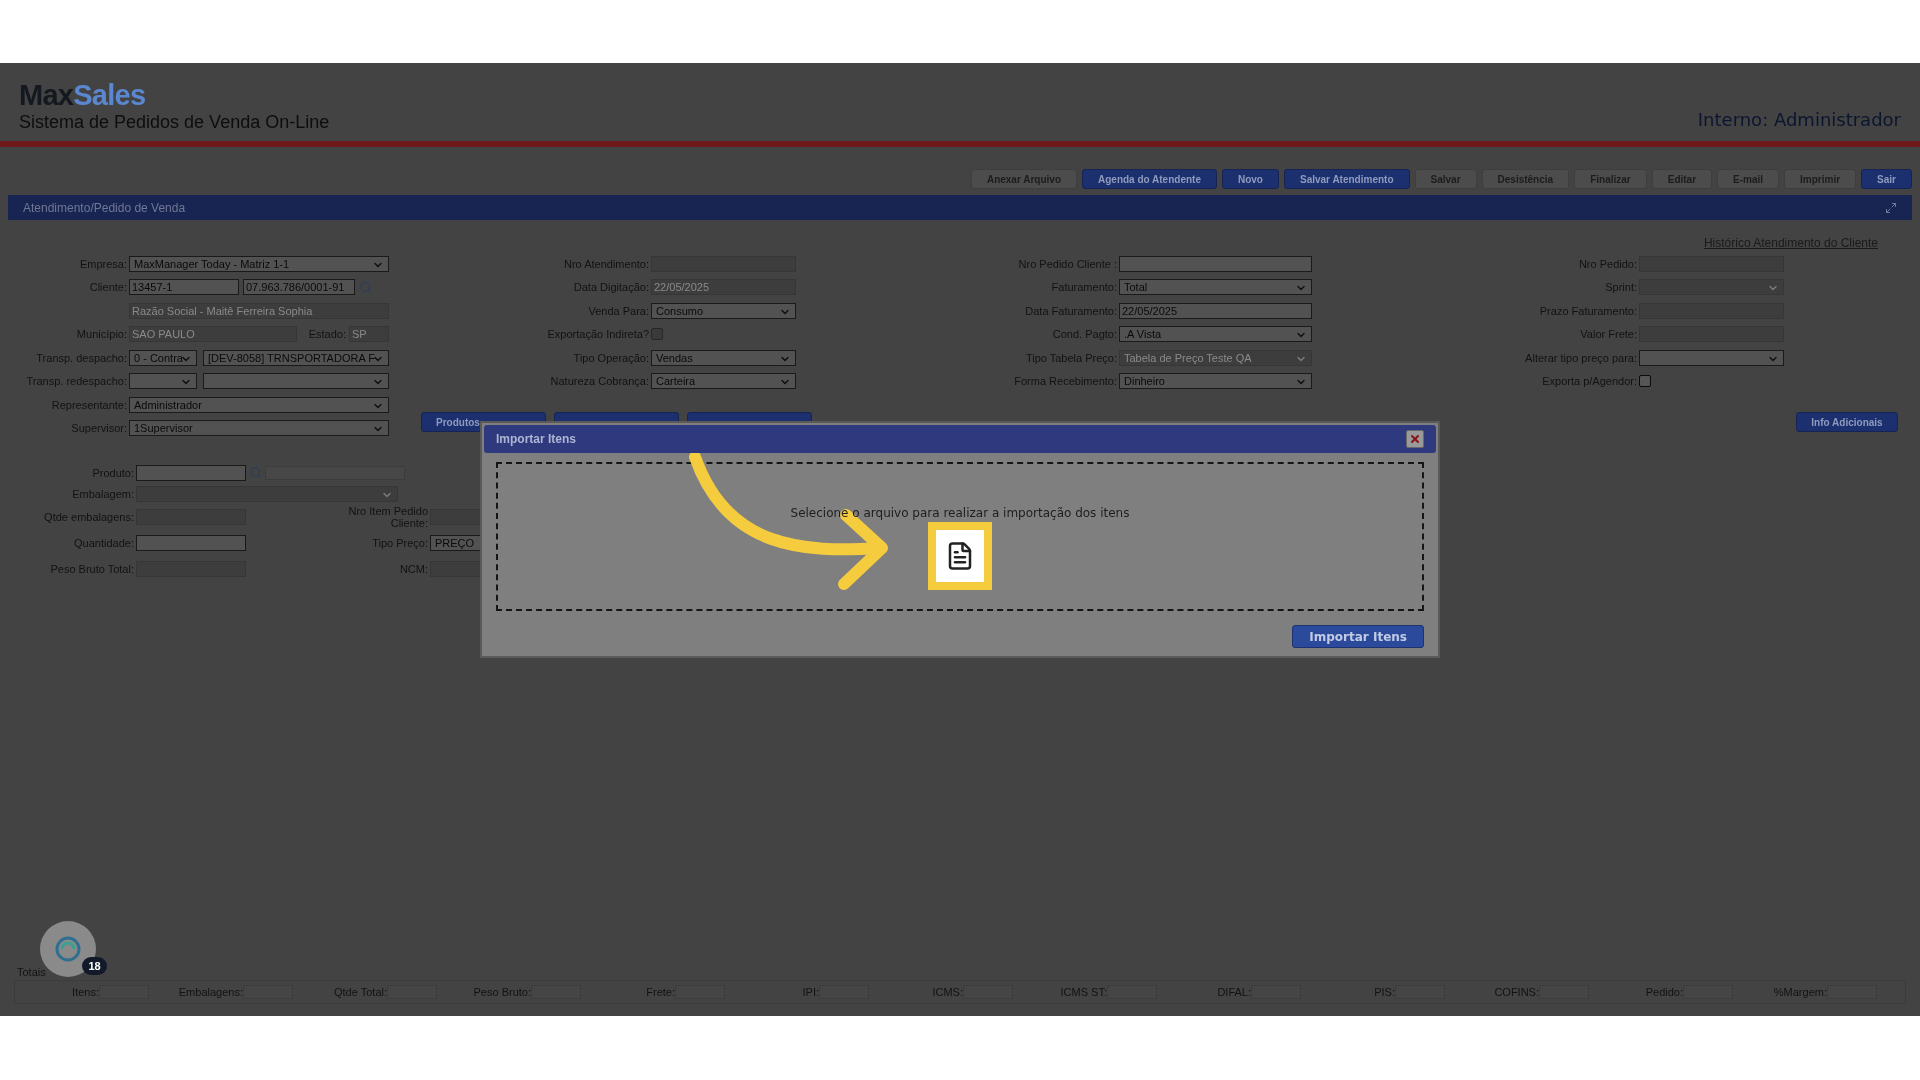  Describe the element at coordinates (723, 310) in the screenshot. I see `dropdown: Consumo` at that location.